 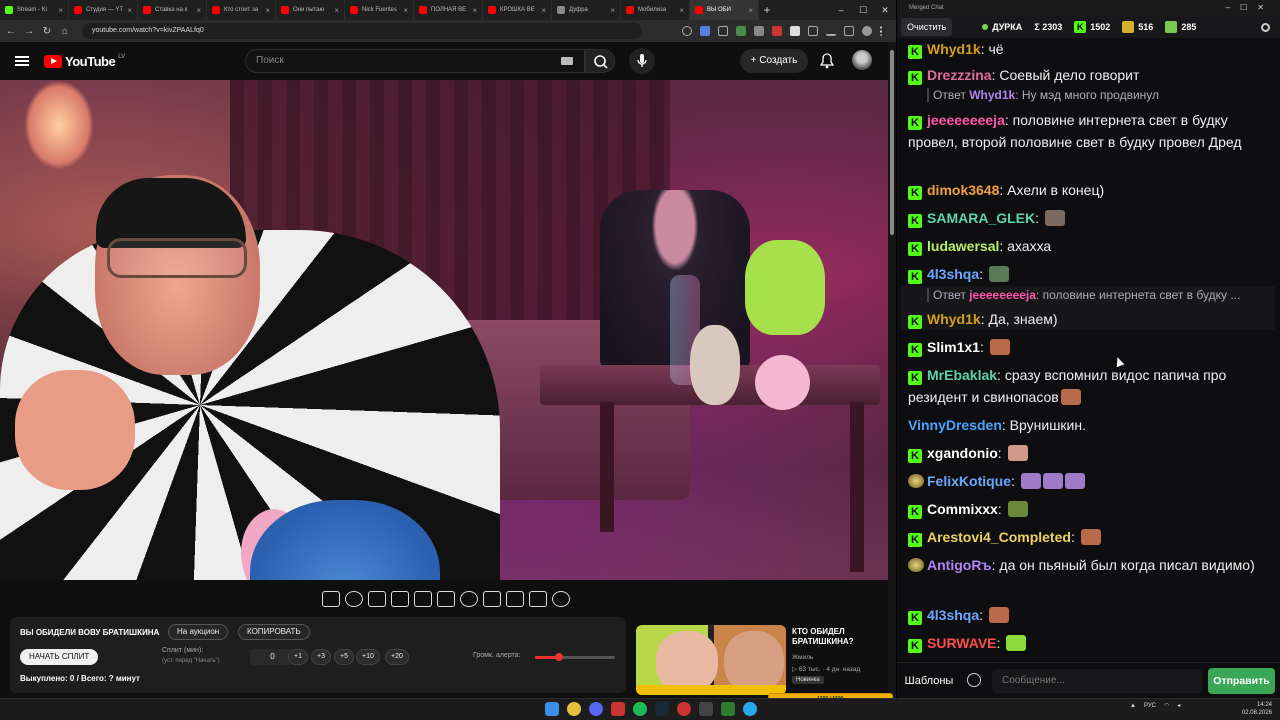 What do you see at coordinates (1257, 709) in the screenshot?
I see `clock: 14:24 02.08.2026` at bounding box center [1257, 709].